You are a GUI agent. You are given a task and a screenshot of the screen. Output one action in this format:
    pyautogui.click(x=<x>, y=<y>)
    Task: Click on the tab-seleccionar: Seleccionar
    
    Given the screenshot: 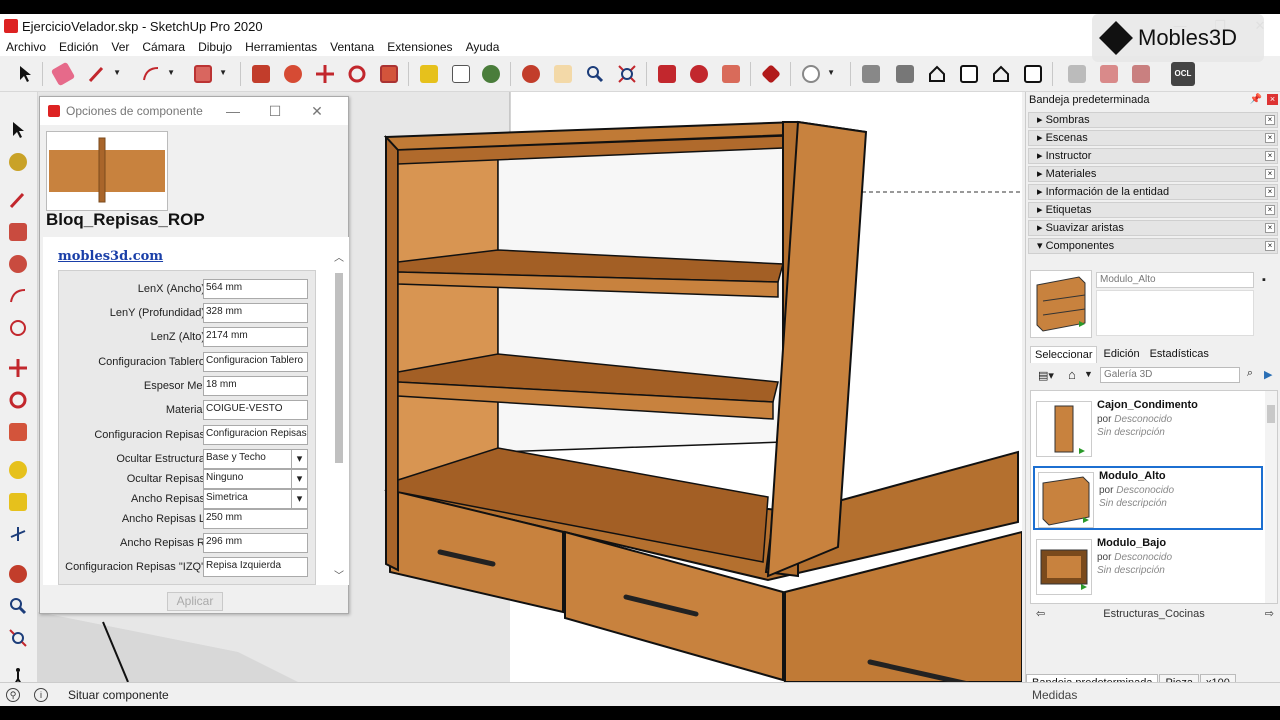 What is the action you would take?
    pyautogui.click(x=1064, y=354)
    